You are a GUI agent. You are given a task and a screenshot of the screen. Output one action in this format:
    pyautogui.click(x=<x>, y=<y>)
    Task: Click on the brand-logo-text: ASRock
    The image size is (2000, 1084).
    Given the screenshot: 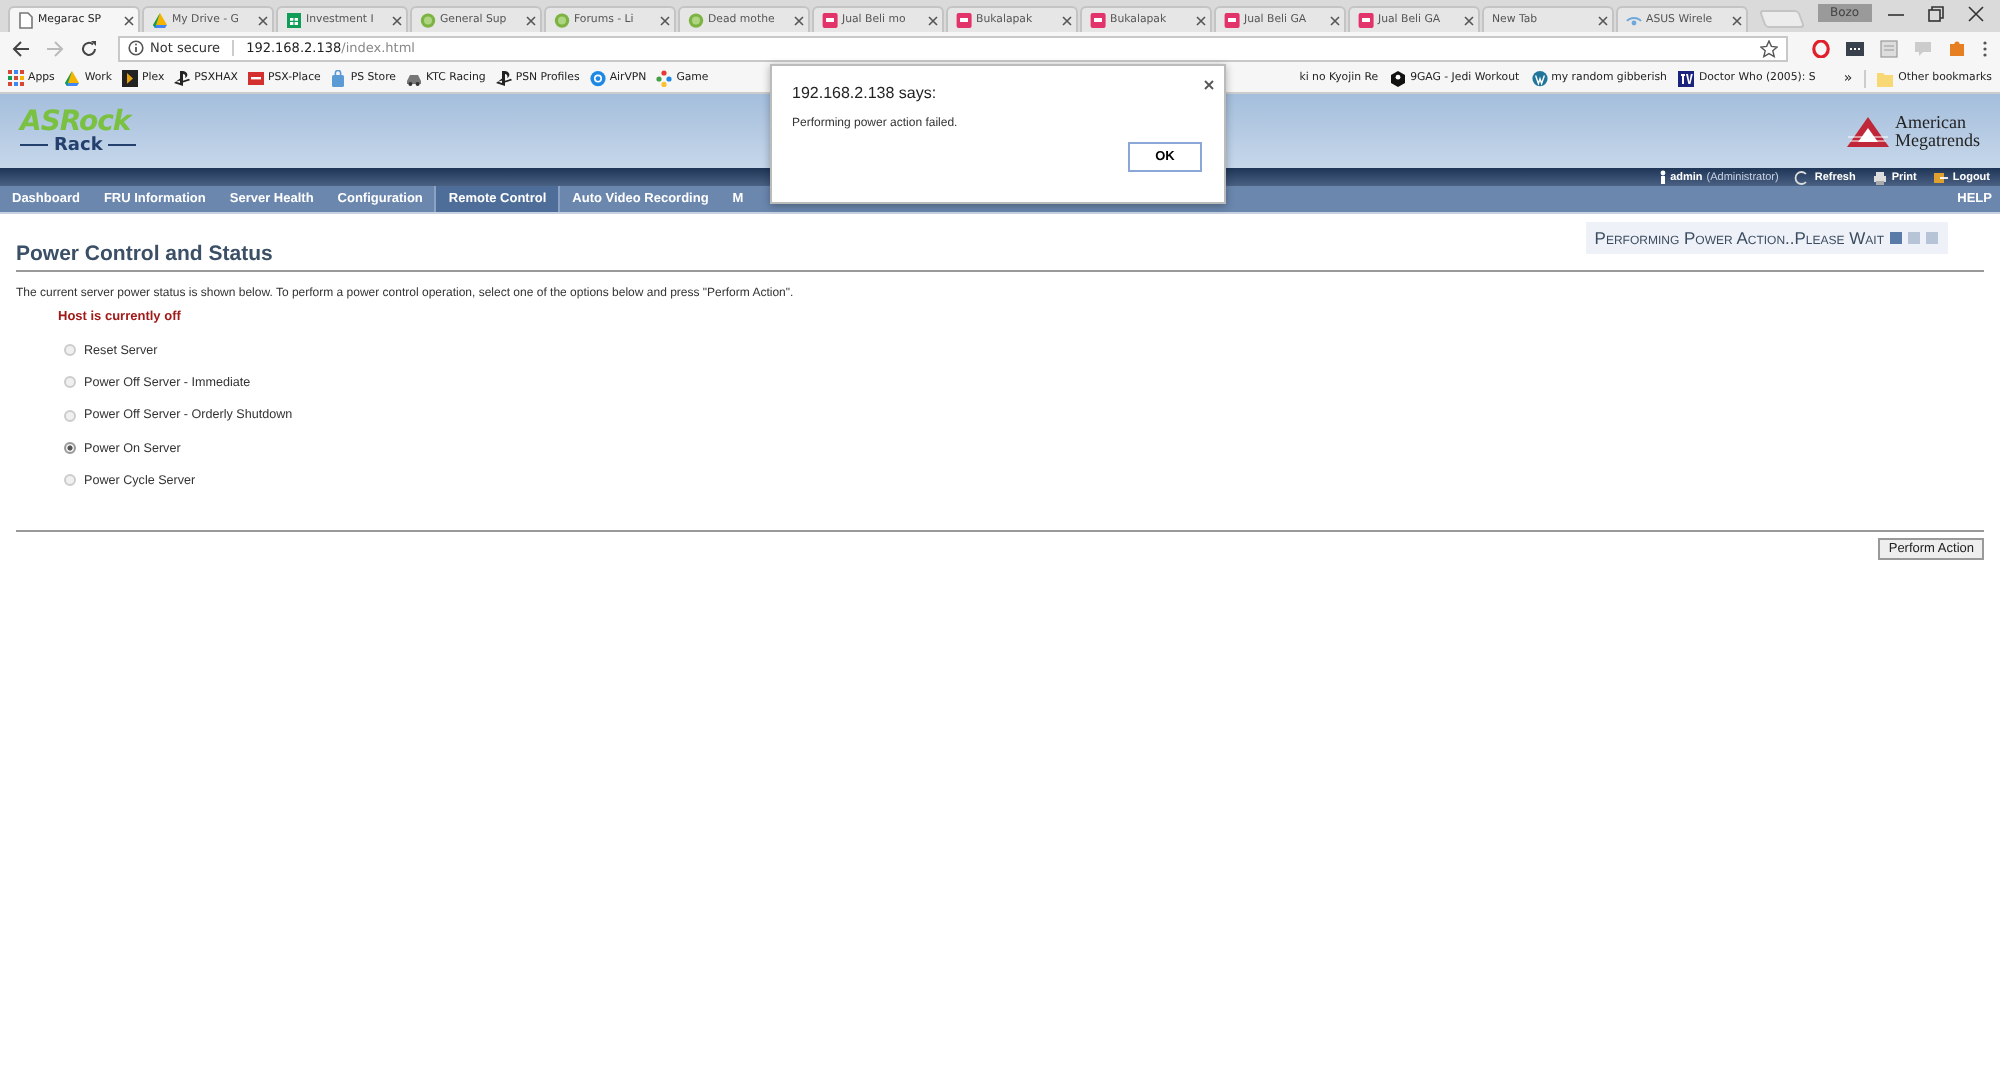 What is the action you would take?
    pyautogui.click(x=75, y=121)
    